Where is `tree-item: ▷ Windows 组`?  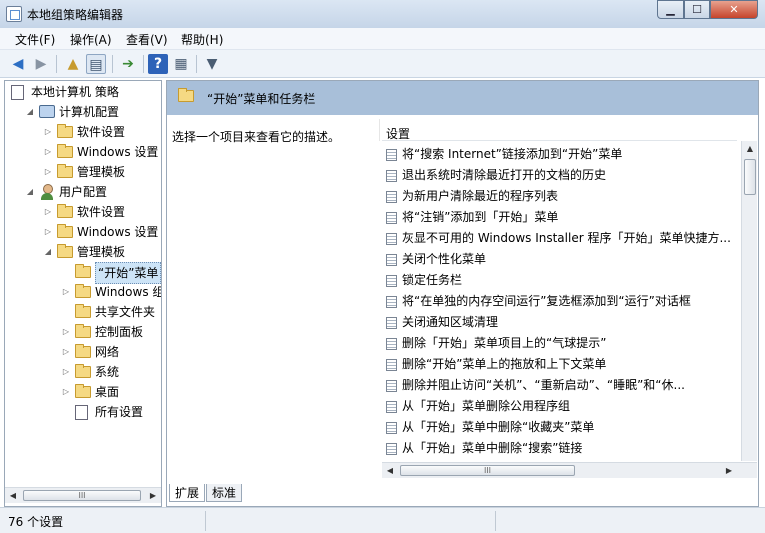 tree-item: ▷ Windows 组 is located at coordinates (83, 292).